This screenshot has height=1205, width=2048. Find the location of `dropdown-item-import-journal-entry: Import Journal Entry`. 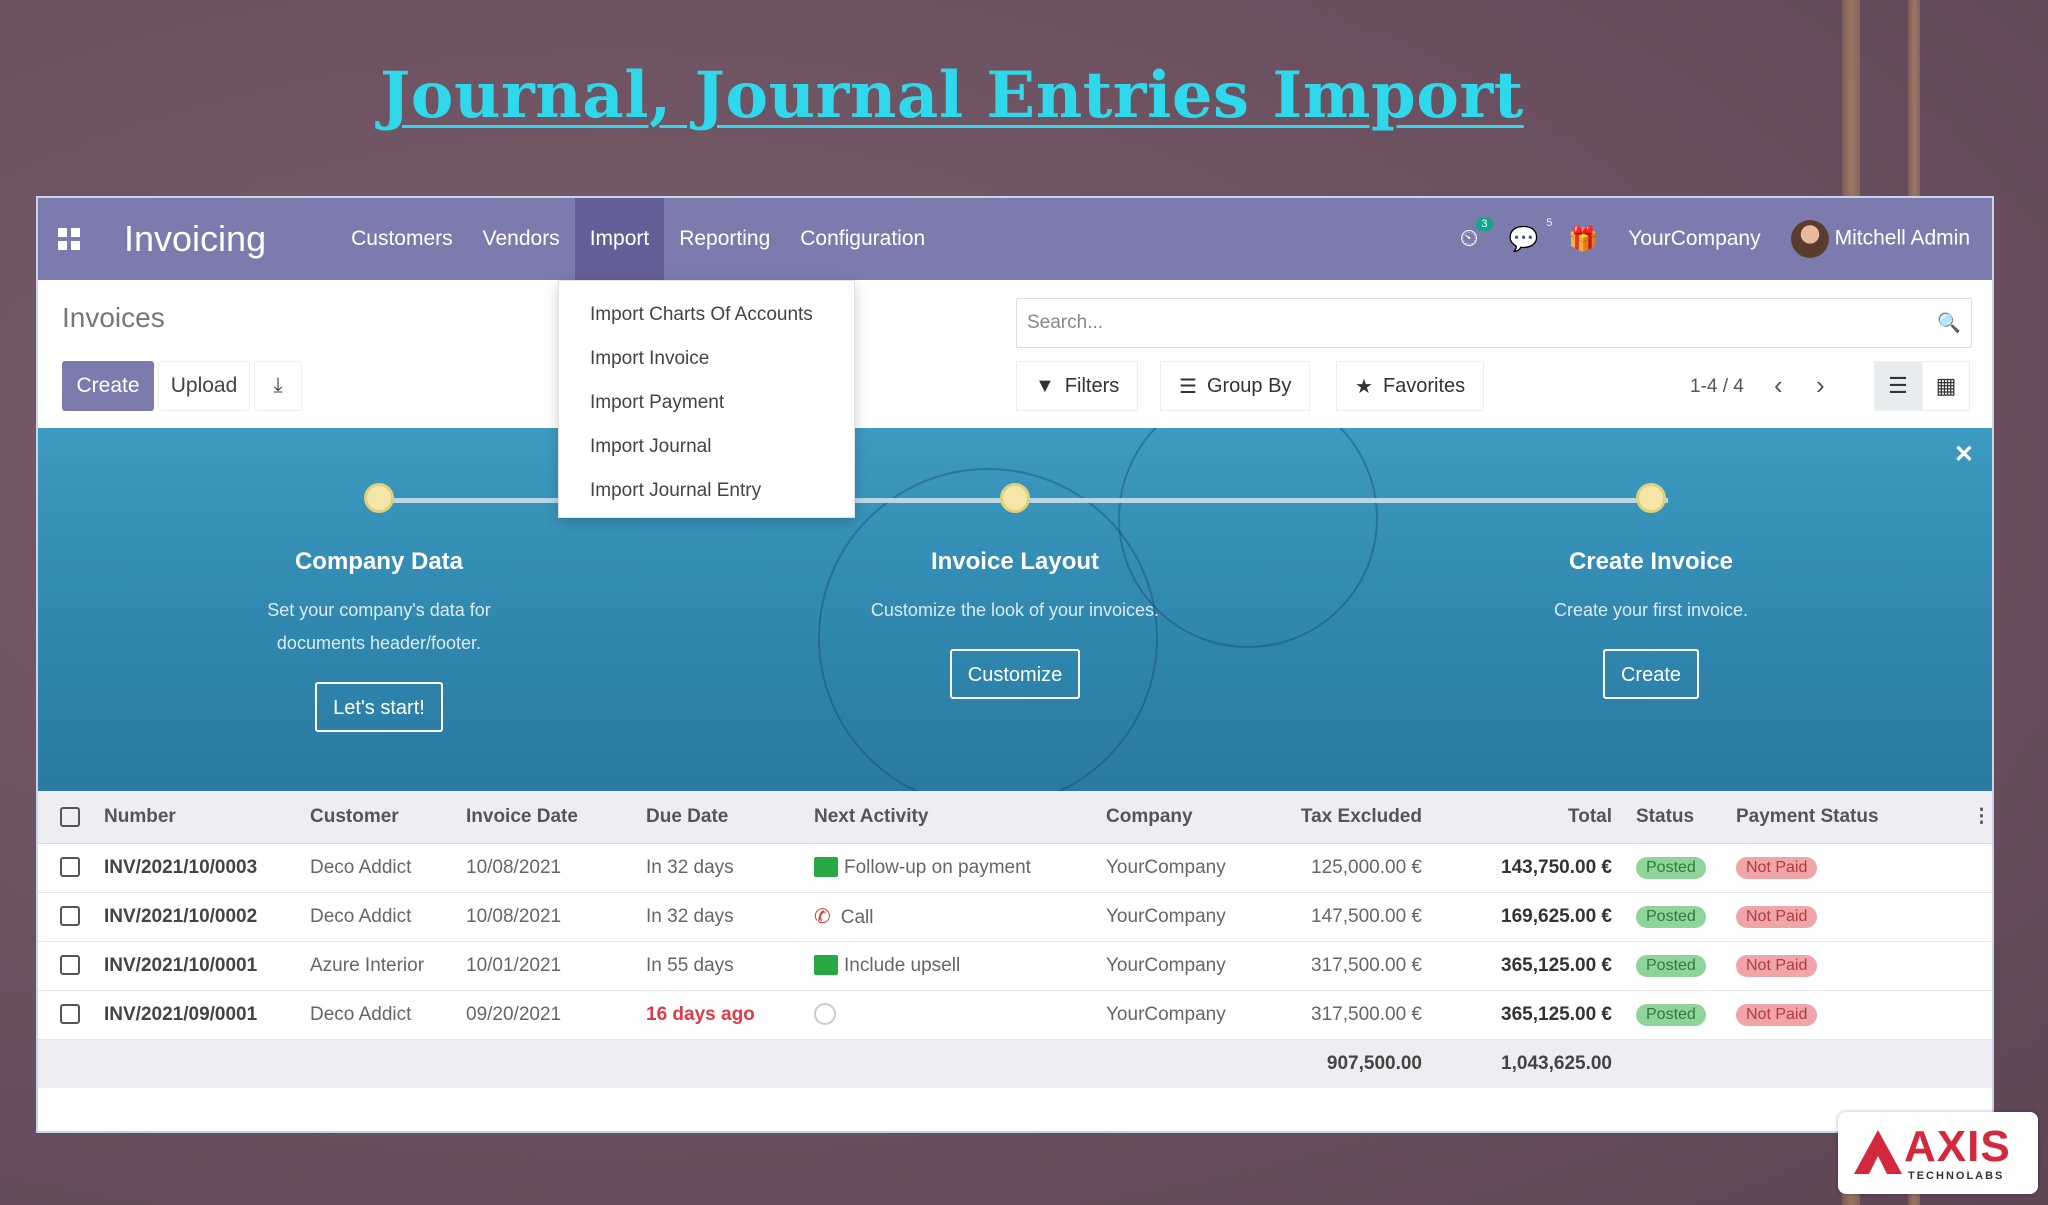

dropdown-item-import-journal-entry: Import Journal Entry is located at coordinates (706, 491).